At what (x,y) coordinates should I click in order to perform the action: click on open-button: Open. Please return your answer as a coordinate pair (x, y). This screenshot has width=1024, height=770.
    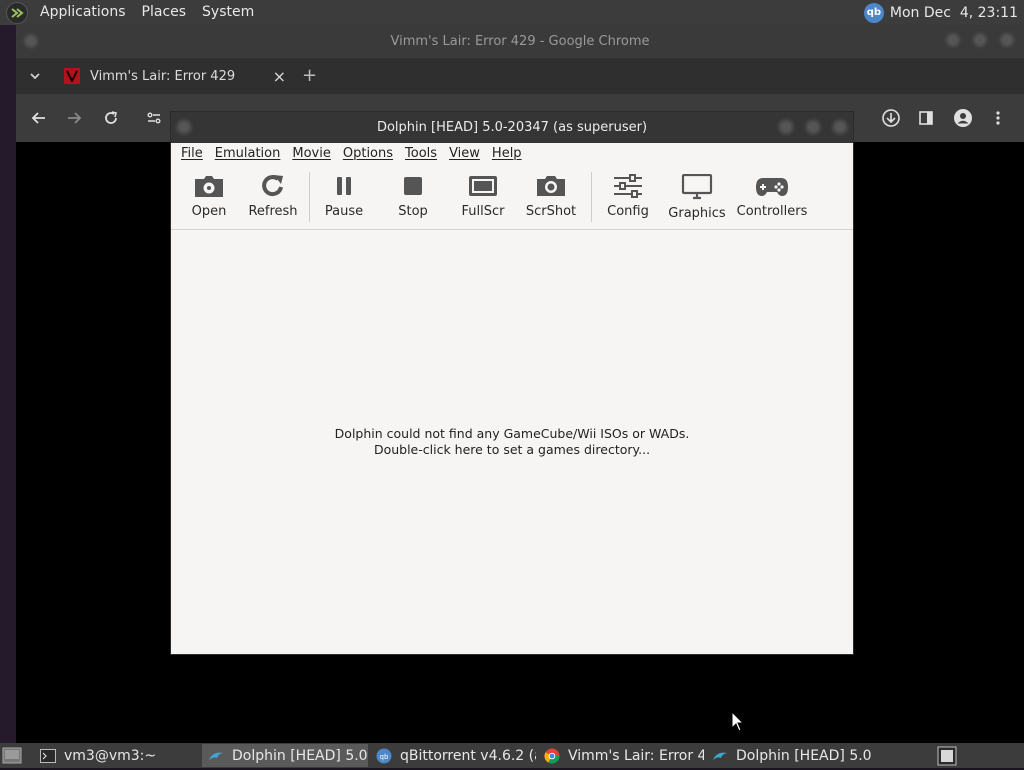
    Looking at the image, I should click on (209, 197).